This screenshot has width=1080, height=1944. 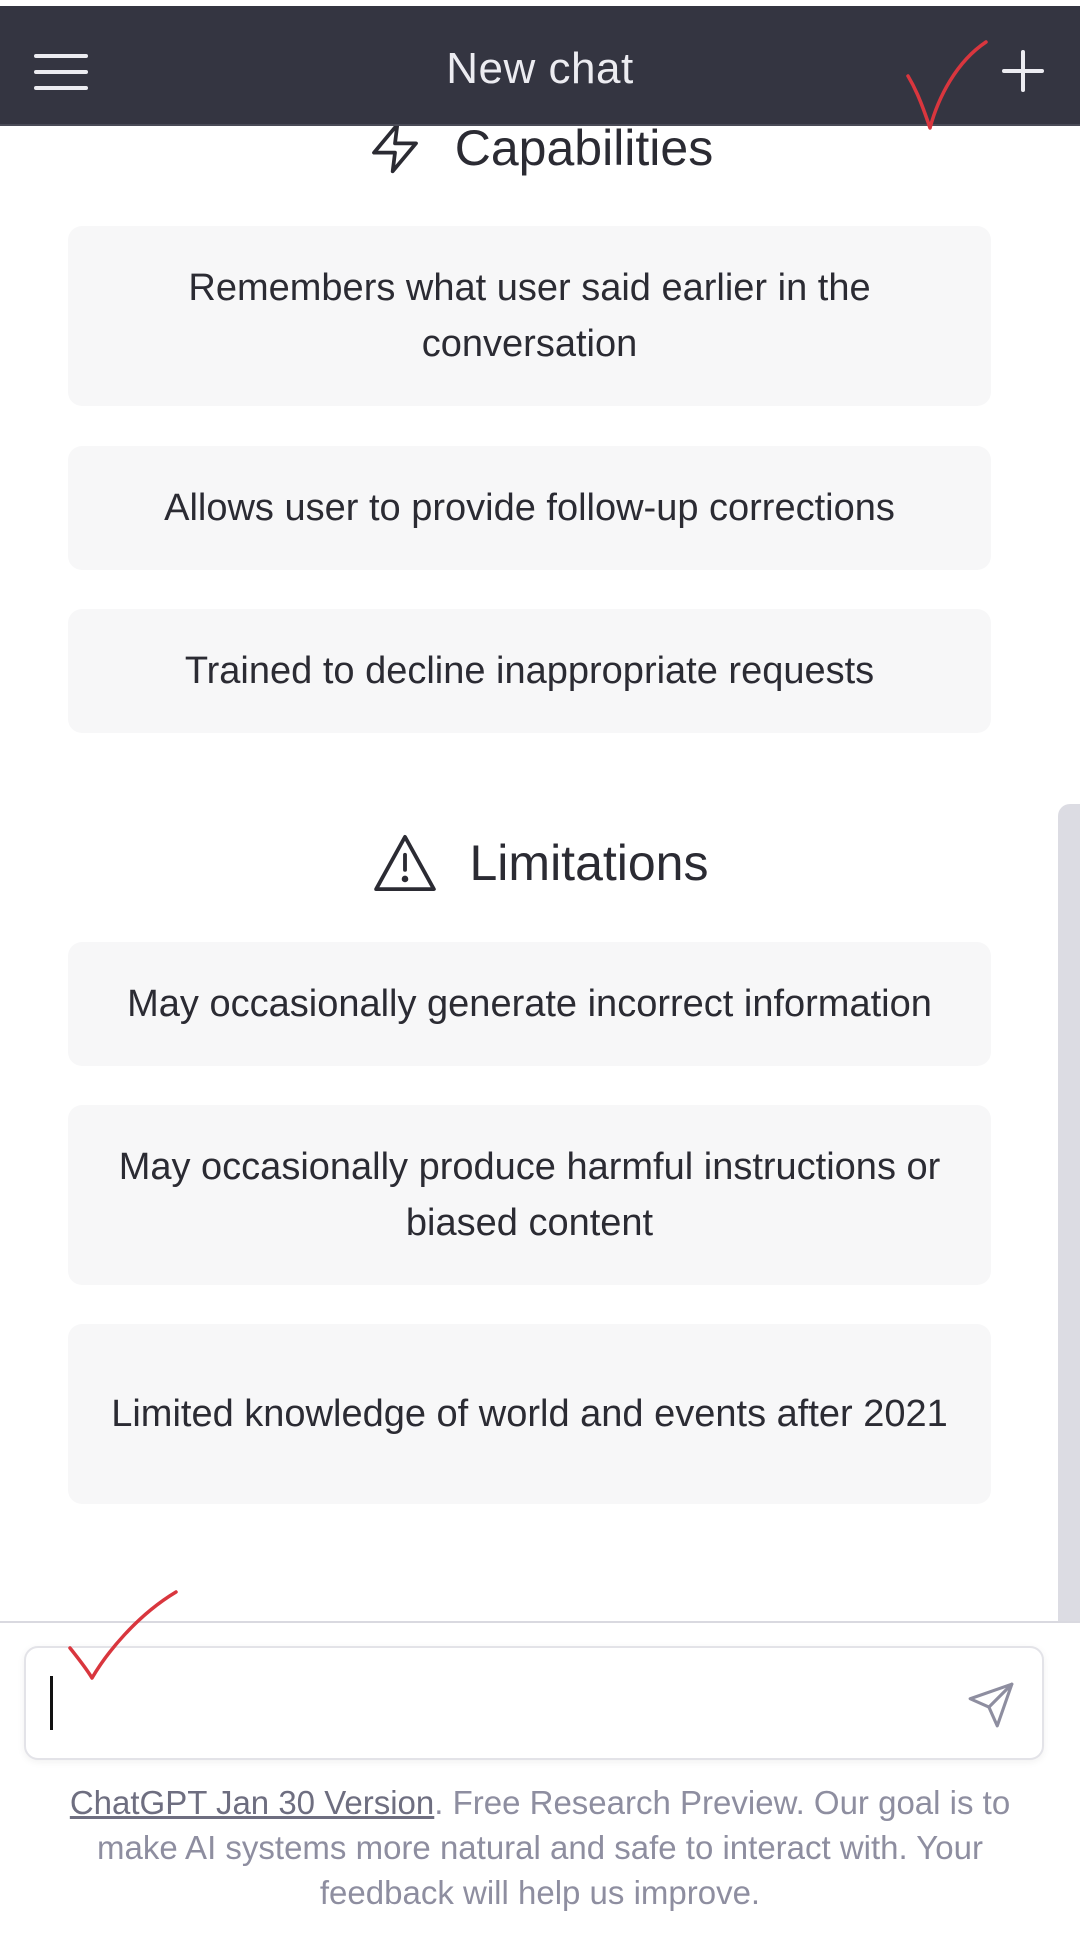 I want to click on send-button, so click(x=991, y=1705).